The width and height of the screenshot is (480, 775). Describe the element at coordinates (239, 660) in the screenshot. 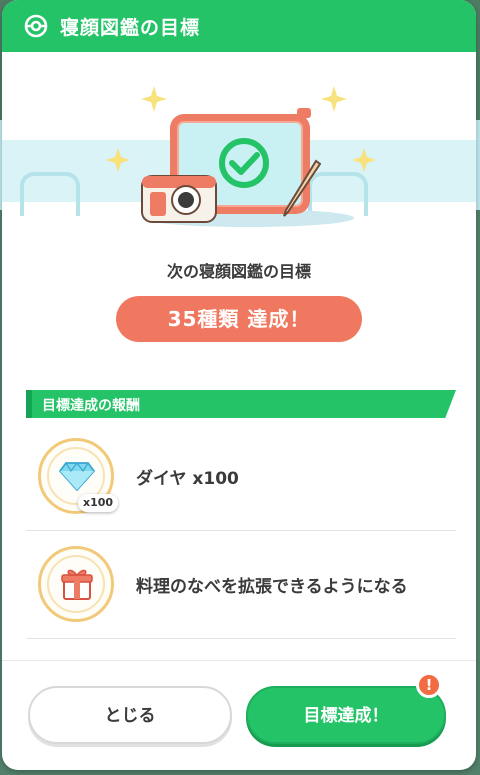

I see `footer-divider` at that location.